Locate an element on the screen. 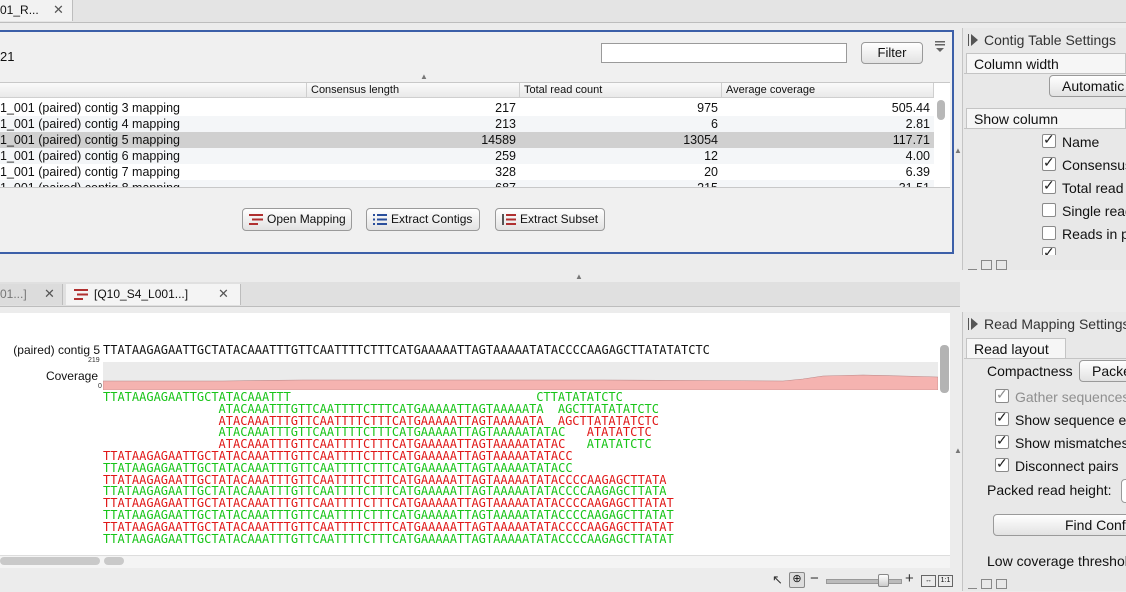 The image size is (1126, 592). editor-horizontal-scrollbar is located at coordinates (475, 561).